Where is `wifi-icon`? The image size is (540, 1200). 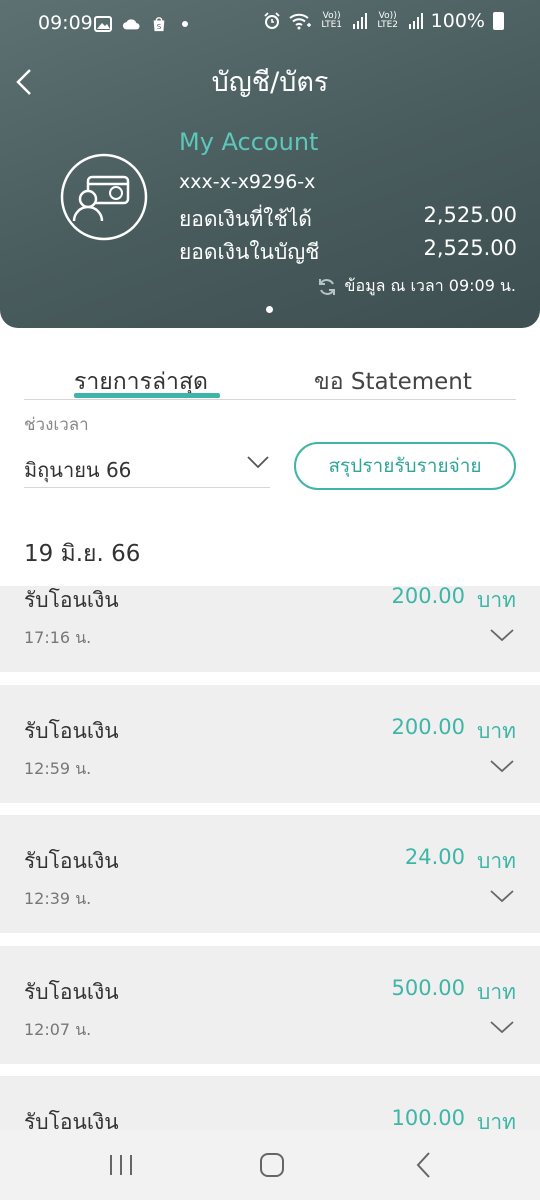
wifi-icon is located at coordinates (300, 21).